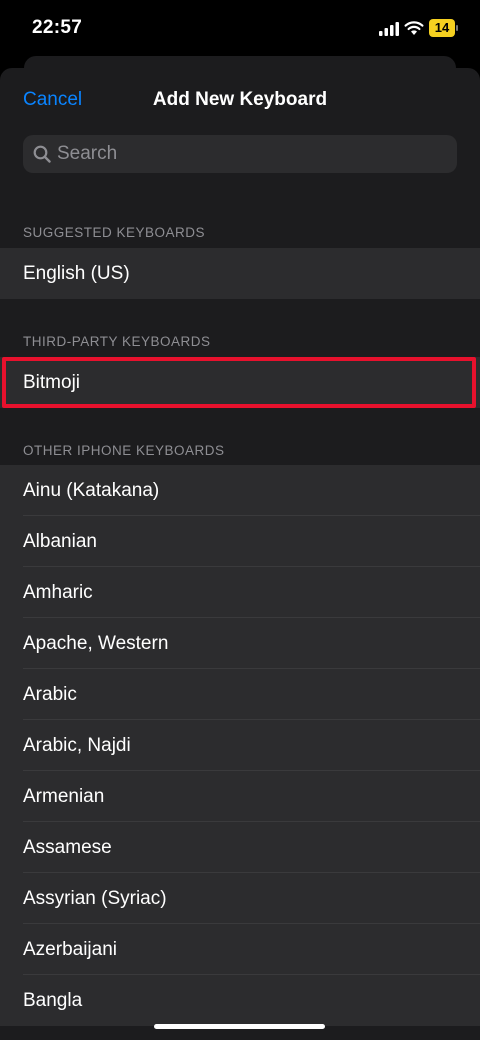  Describe the element at coordinates (50, 694) in the screenshot. I see `keyboard-label: Arabic` at that location.